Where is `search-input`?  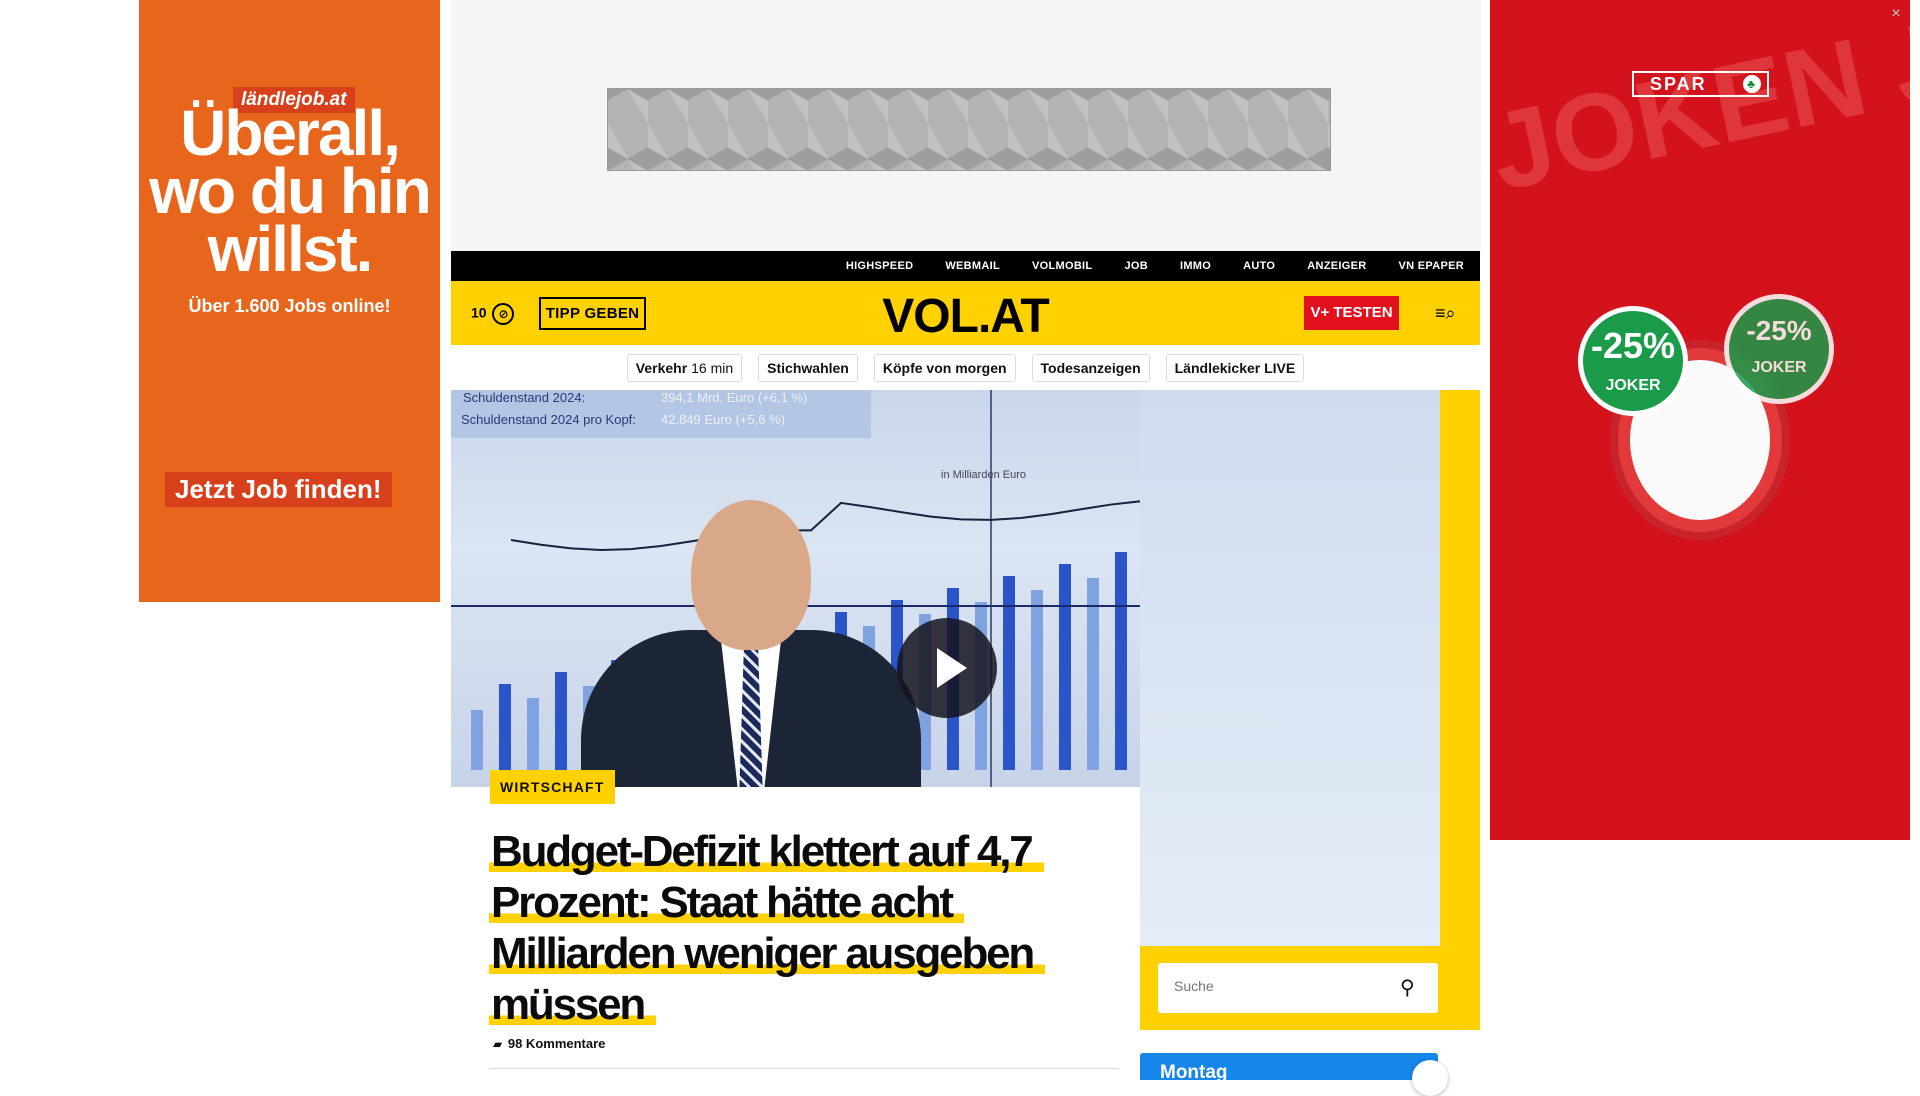 search-input is located at coordinates (1279, 986).